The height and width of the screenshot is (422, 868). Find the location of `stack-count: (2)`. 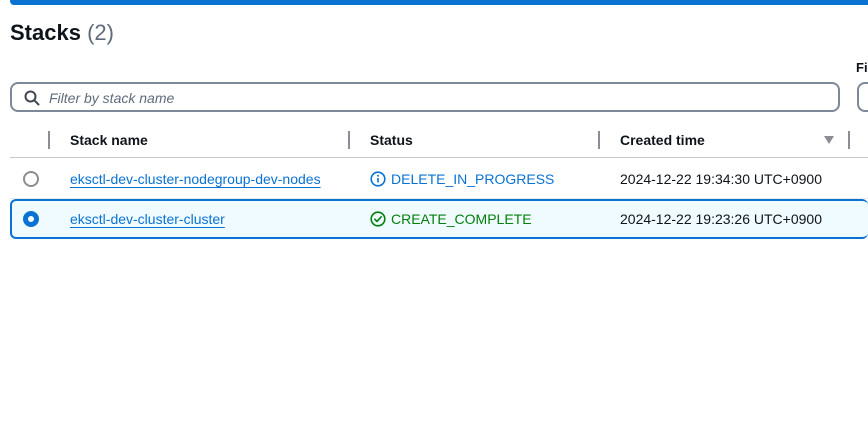

stack-count: (2) is located at coordinates (100, 32).